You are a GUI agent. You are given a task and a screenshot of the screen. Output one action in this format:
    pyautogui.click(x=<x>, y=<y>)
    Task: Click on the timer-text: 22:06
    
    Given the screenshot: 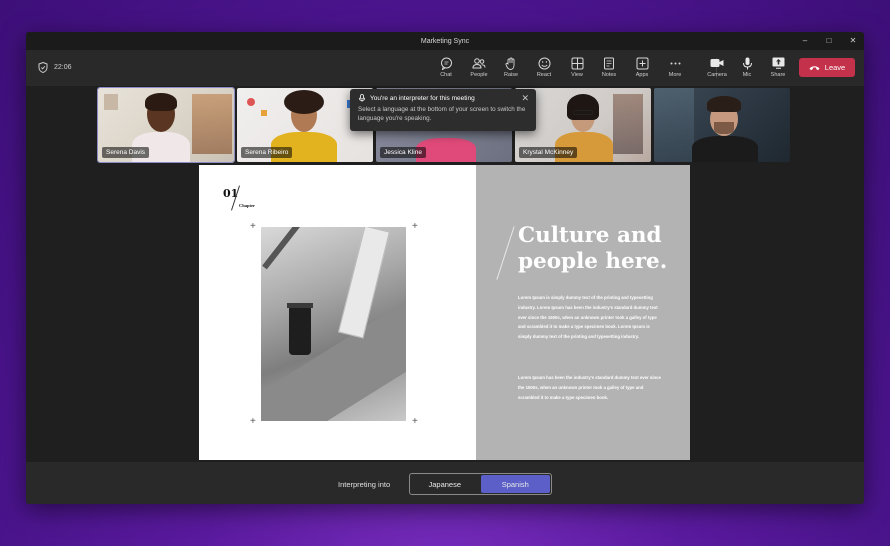 What is the action you would take?
    pyautogui.click(x=63, y=67)
    